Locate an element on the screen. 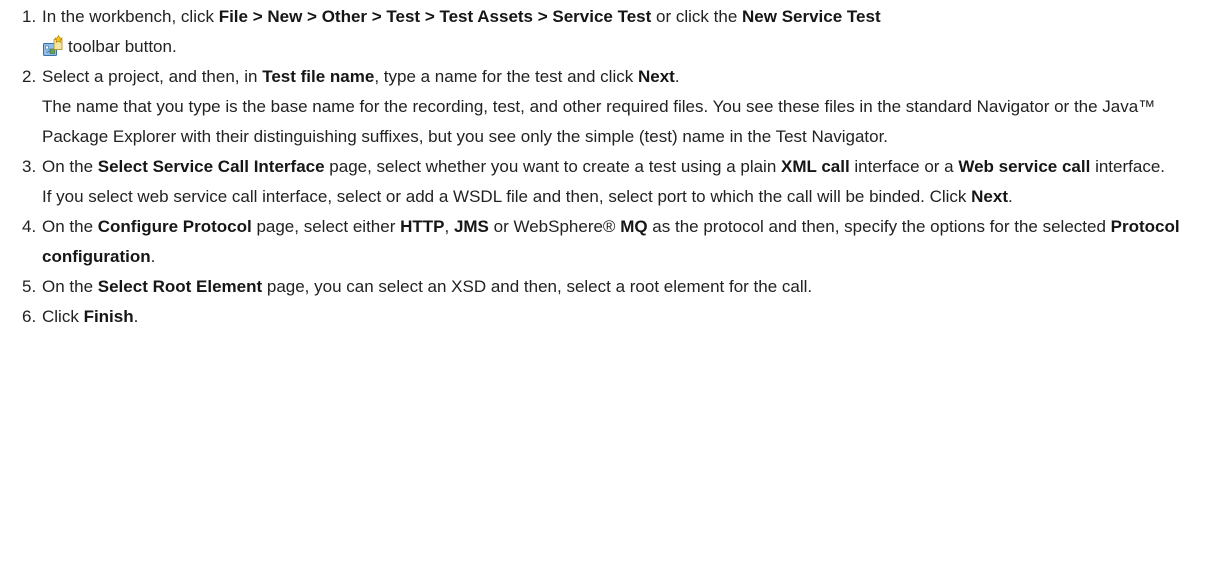 The width and height of the screenshot is (1212, 567). field-name: Test file name is located at coordinates (318, 76).